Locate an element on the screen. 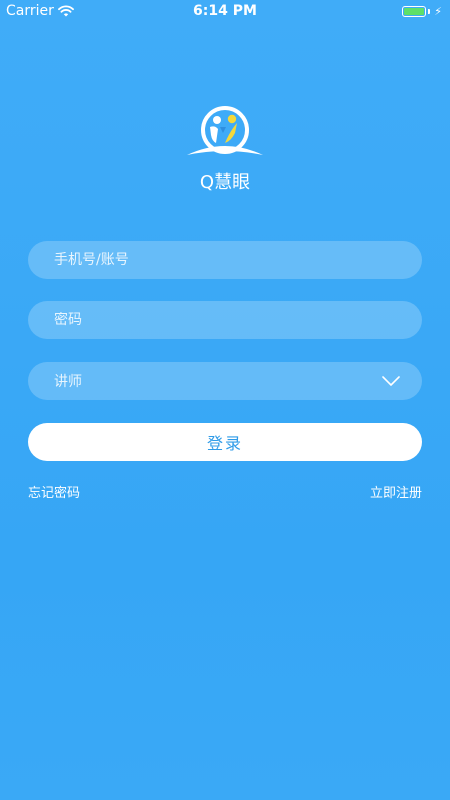 The width and height of the screenshot is (450, 800). status-time: 6:14 PM is located at coordinates (225, 11).